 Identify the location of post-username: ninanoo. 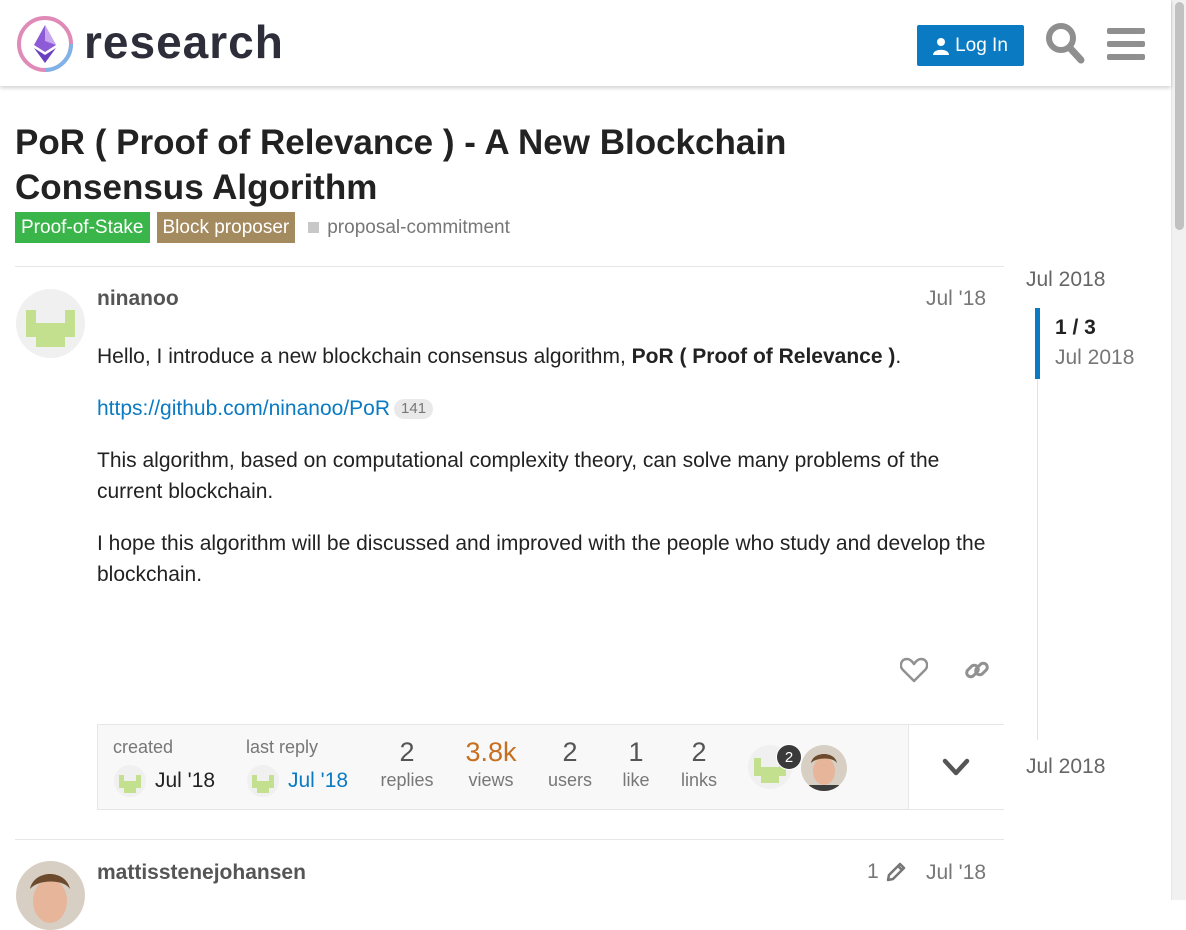
(138, 299).